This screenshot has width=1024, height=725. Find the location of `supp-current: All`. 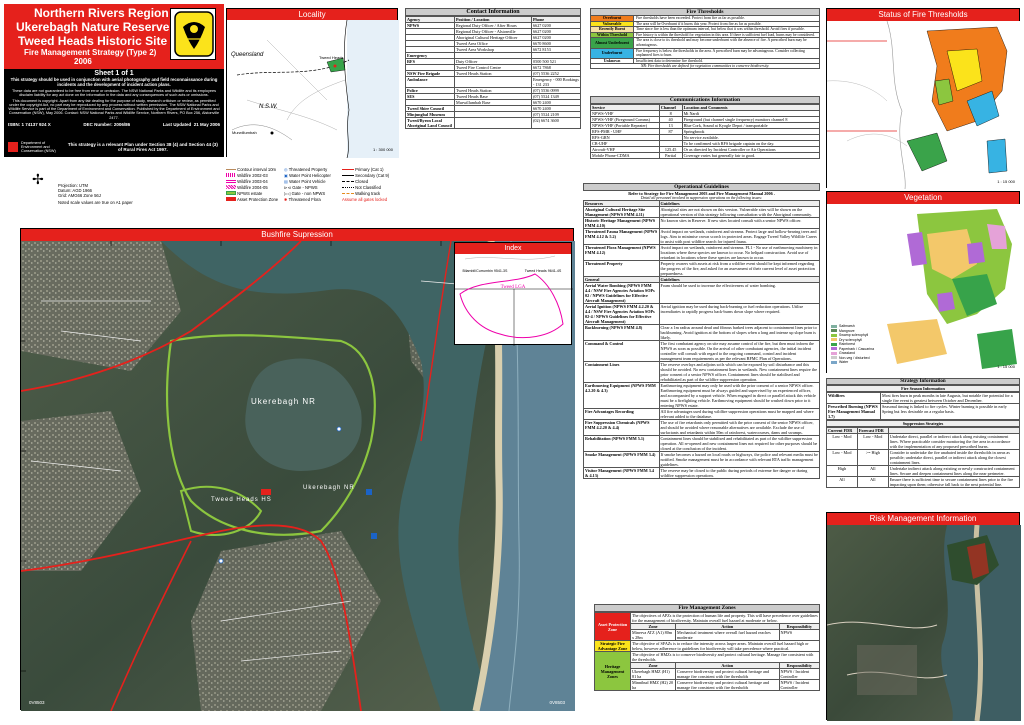

supp-current: All is located at coordinates (842, 482).